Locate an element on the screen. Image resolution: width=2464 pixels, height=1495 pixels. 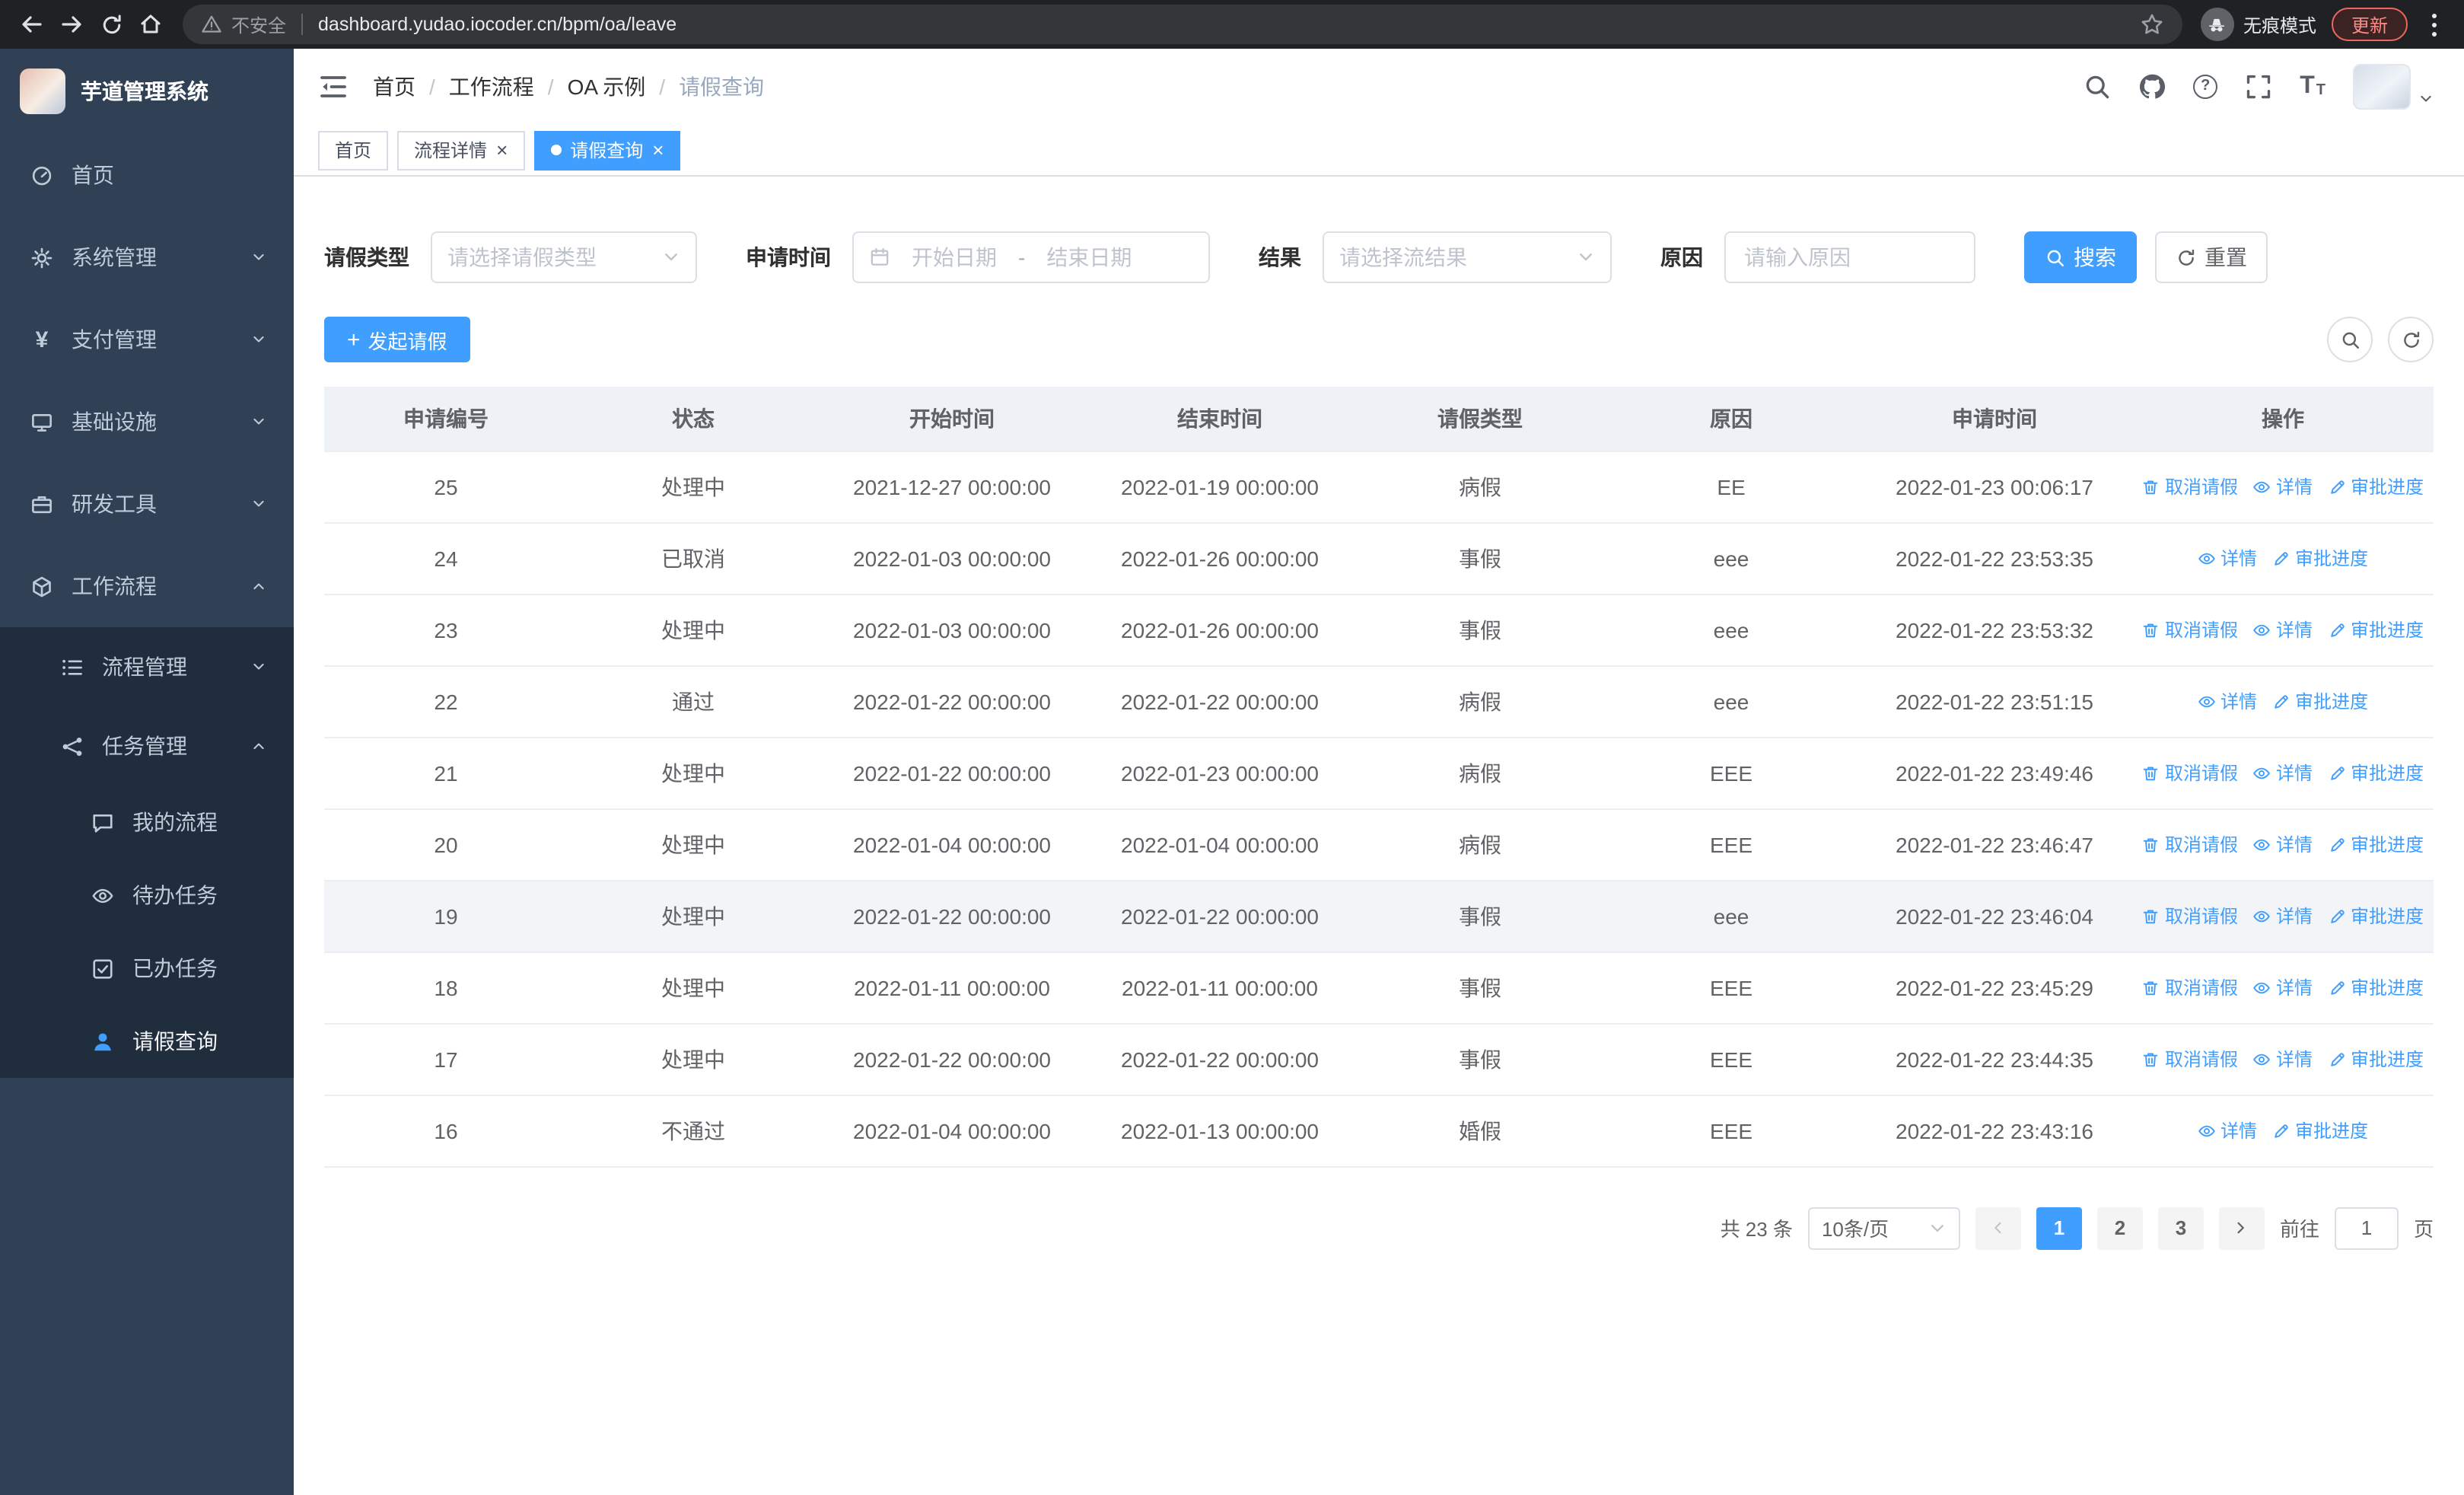
breadcrumb-oa-example: OA 示例 is located at coordinates (590, 87).